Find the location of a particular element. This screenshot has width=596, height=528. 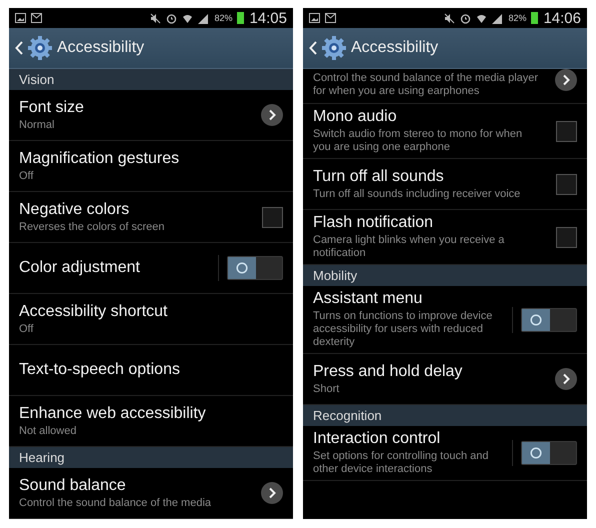

settings-row: Color adjustment is located at coordinates (151, 268).